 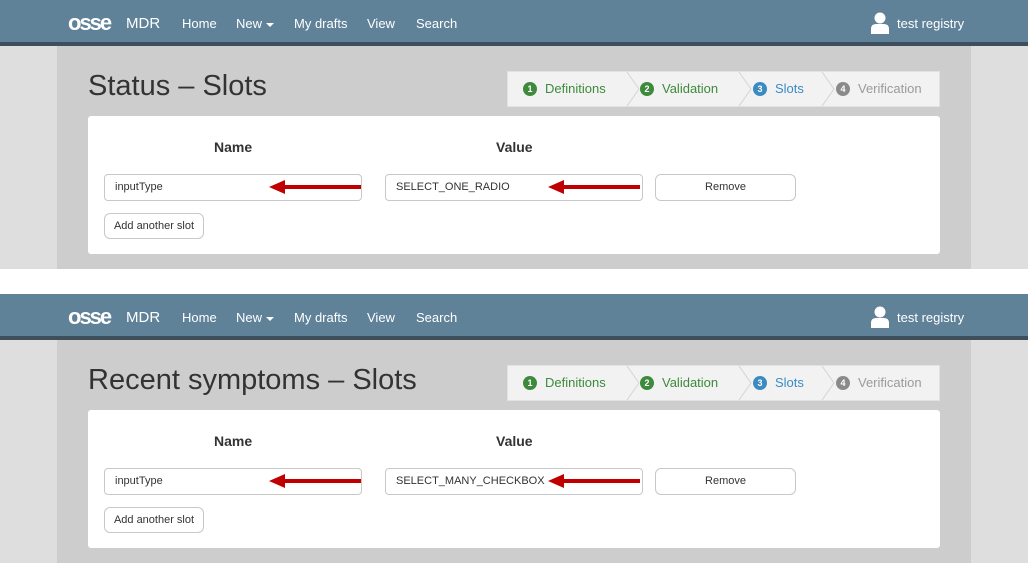 What do you see at coordinates (252, 380) in the screenshot?
I see `page-title: Recent symptoms – Slots` at bounding box center [252, 380].